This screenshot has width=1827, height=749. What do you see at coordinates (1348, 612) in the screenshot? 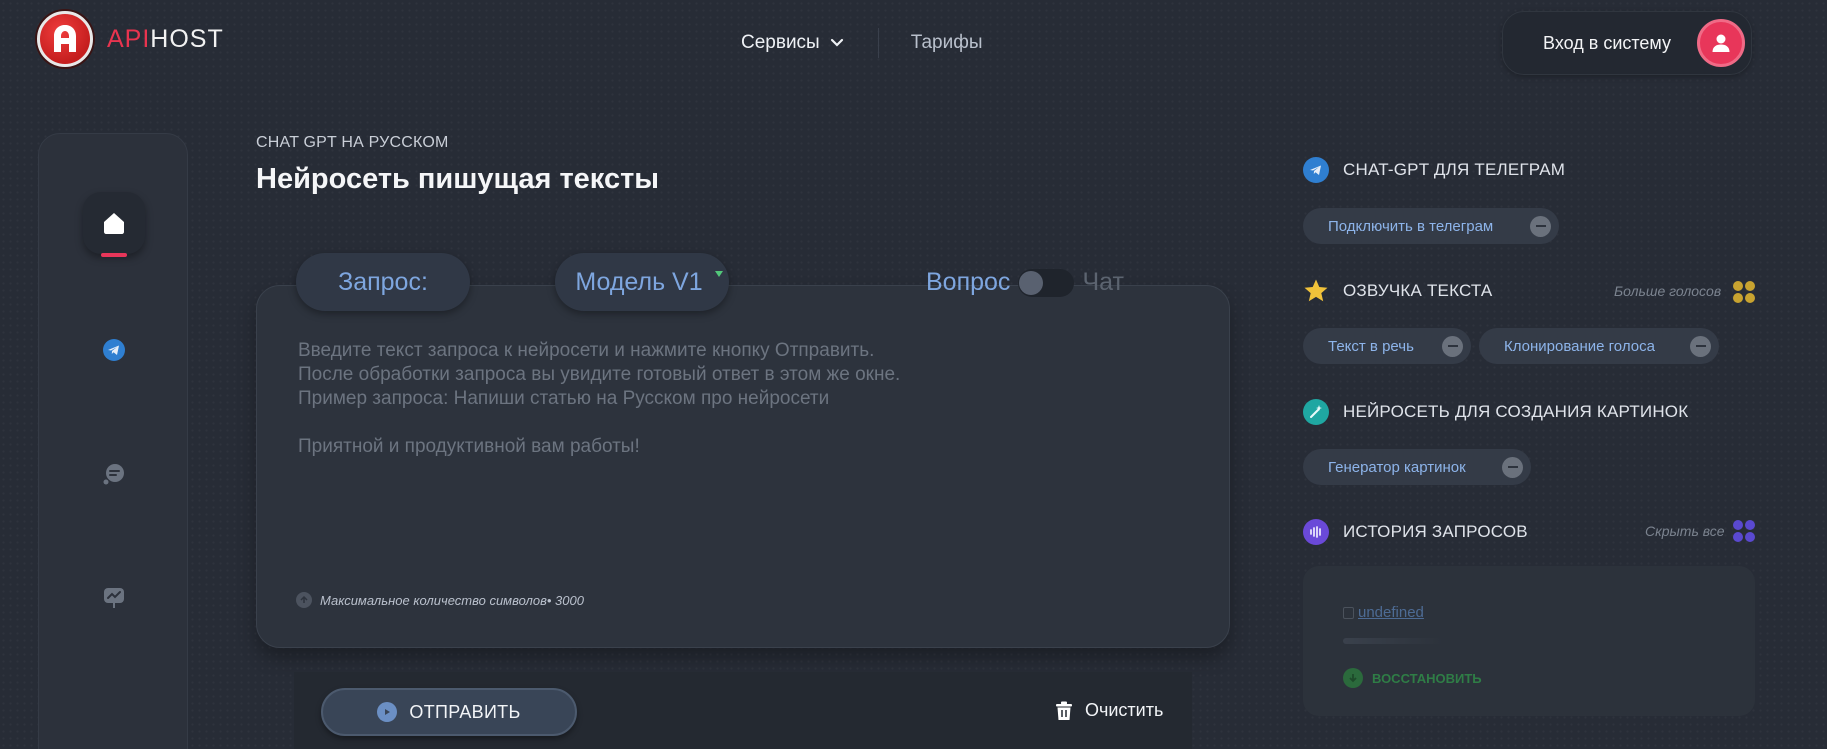
I see `copy-icon` at bounding box center [1348, 612].